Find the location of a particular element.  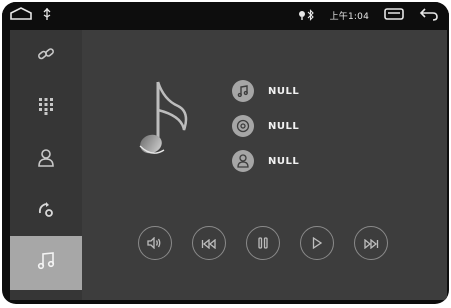

usb-icon is located at coordinates (47, 15).